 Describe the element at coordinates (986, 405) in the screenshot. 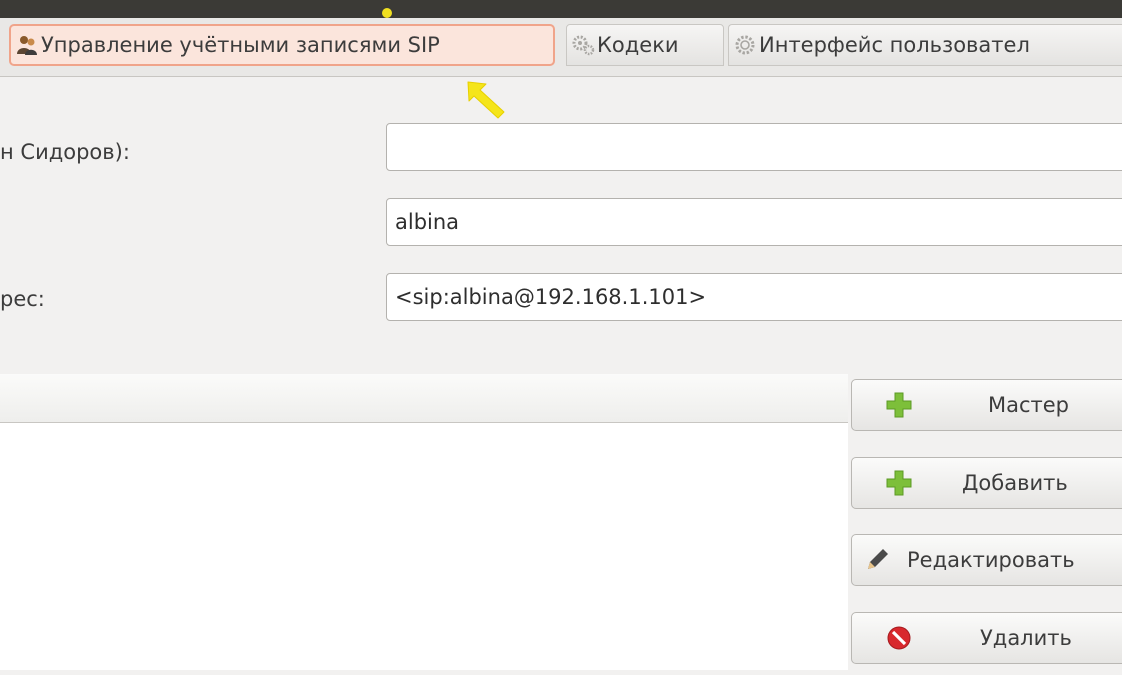

I see `wizard-button: Мастер` at that location.